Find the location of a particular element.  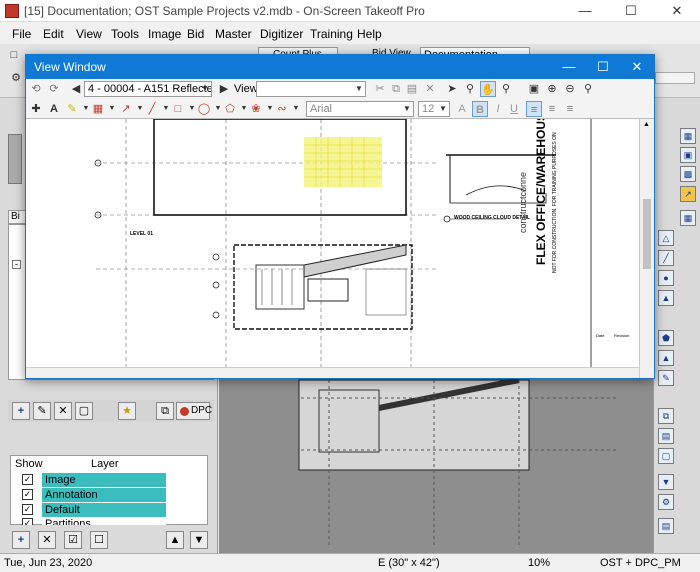

view-window-titlebar: View Window — ☐ ✕ is located at coordinates (340, 67).